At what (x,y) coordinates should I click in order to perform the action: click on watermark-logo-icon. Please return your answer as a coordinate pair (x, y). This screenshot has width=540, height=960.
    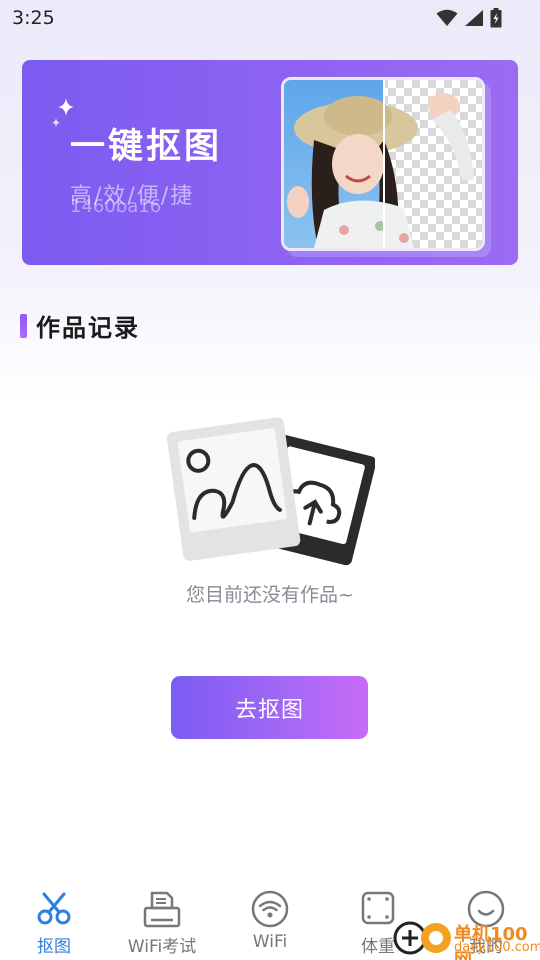
    Looking at the image, I should click on (422, 938).